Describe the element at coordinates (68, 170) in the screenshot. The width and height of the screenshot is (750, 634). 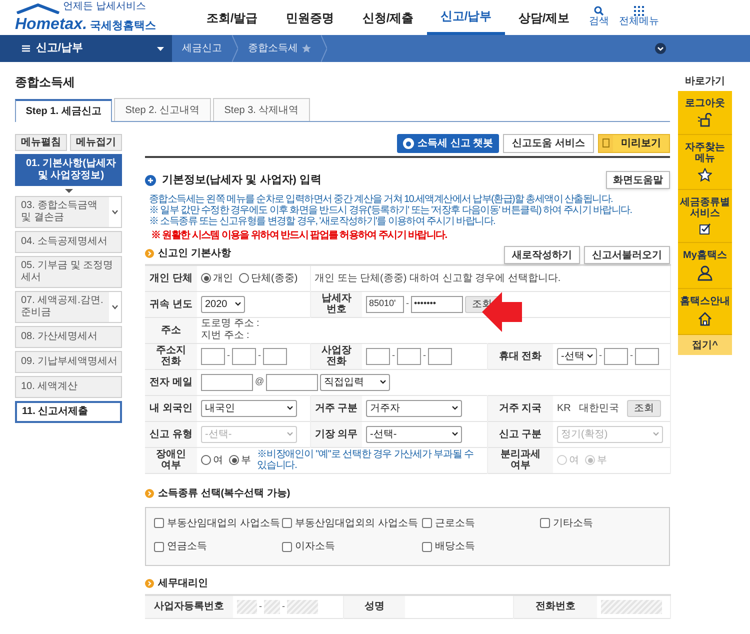
I see `sidebar-item: 01. 기본사항(납세자 및 사업장정보)` at that location.